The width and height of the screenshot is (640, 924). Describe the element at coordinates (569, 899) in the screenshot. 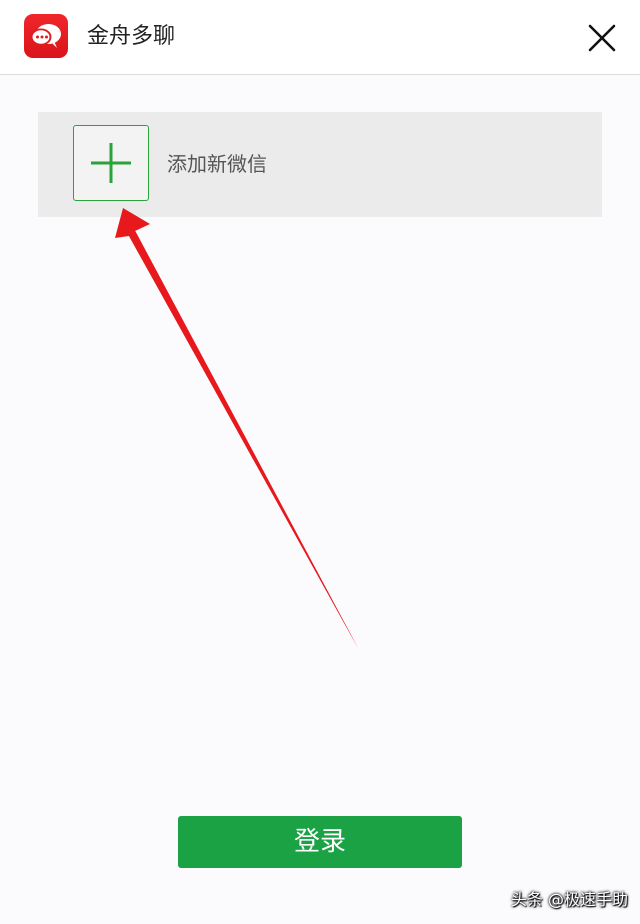

I see `watermark: 头条 @极速手助` at that location.